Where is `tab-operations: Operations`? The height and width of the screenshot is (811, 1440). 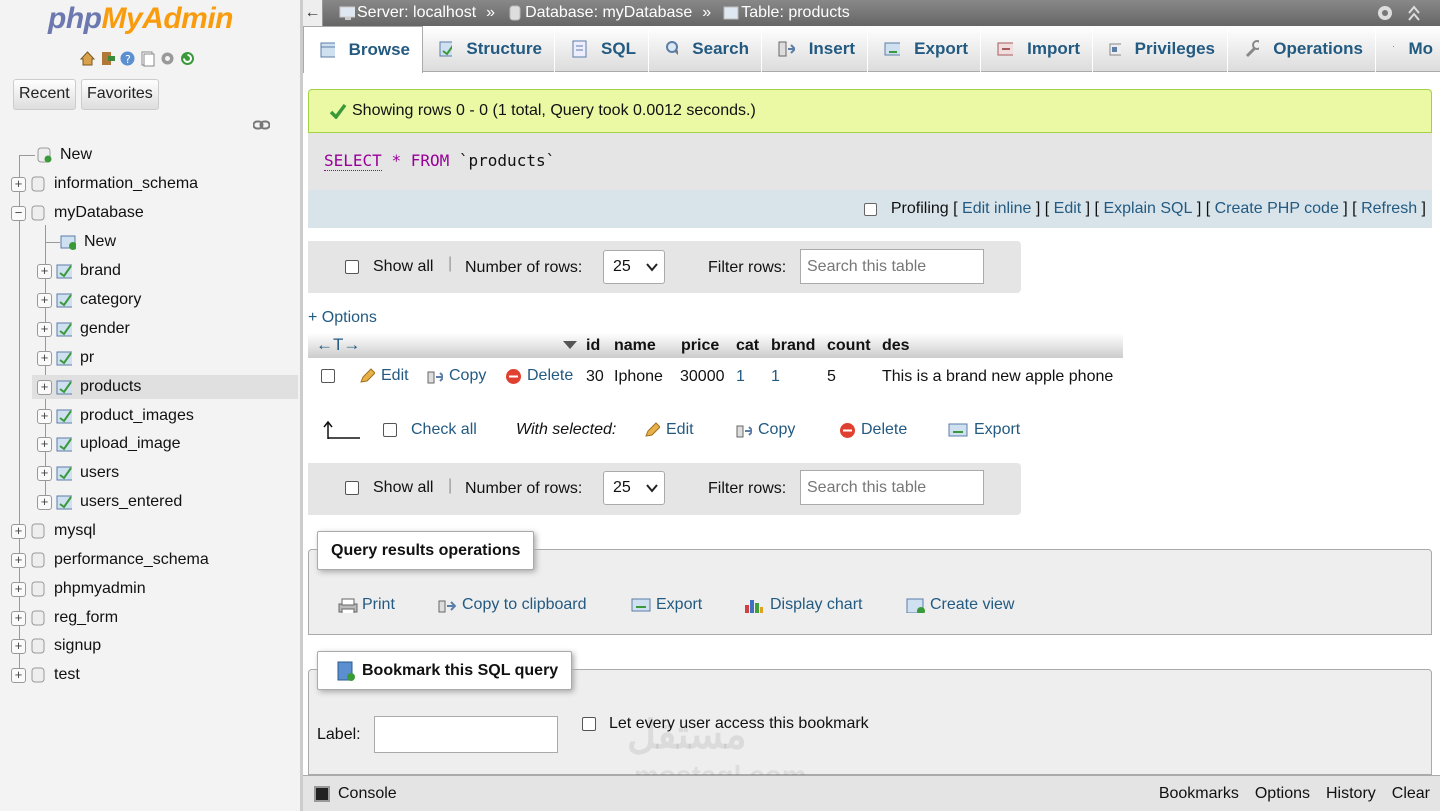
tab-operations: Operations is located at coordinates (1302, 49).